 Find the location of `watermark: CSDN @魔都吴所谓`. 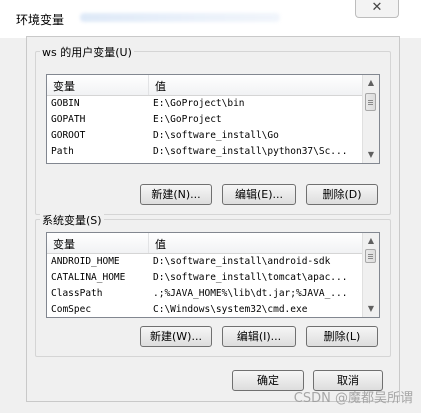

watermark: CSDN @魔都吴所谓 is located at coordinates (353, 398).